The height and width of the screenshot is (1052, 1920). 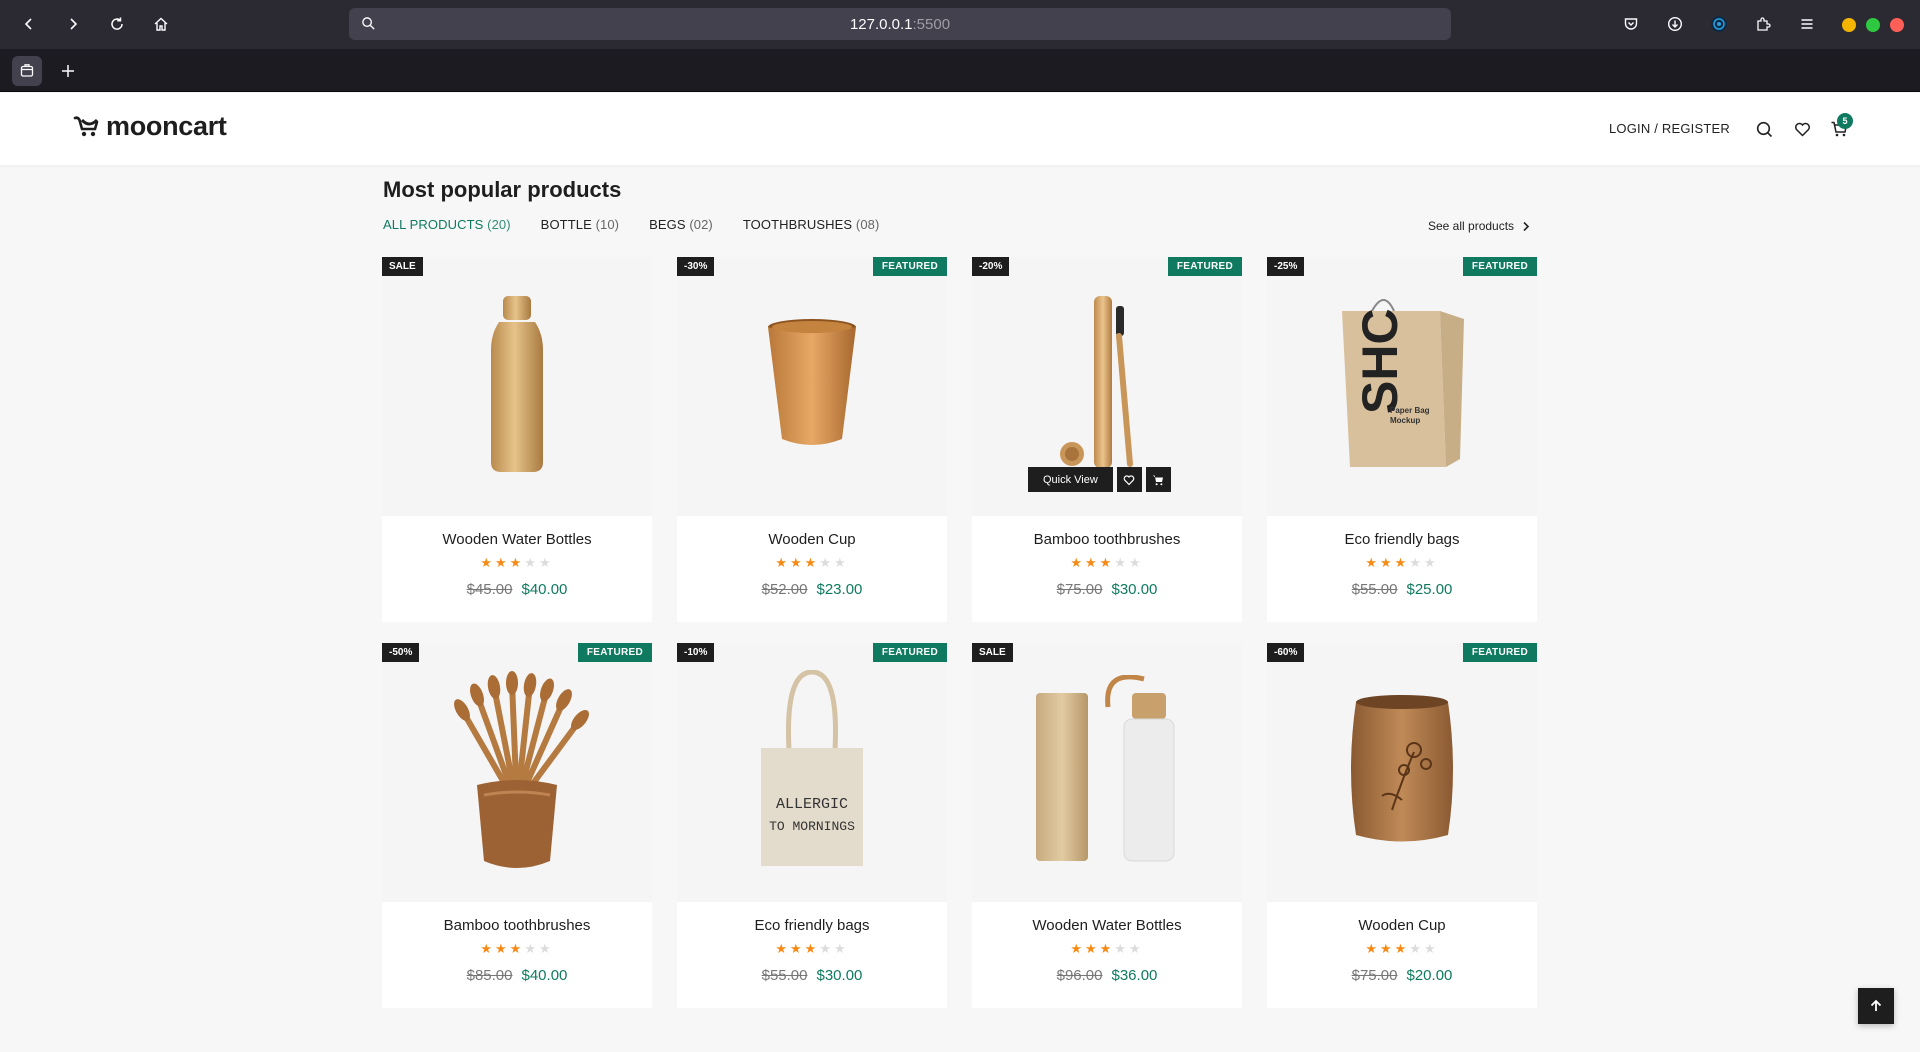 I want to click on filter-tab: BOTTLE (10), so click(x=580, y=224).